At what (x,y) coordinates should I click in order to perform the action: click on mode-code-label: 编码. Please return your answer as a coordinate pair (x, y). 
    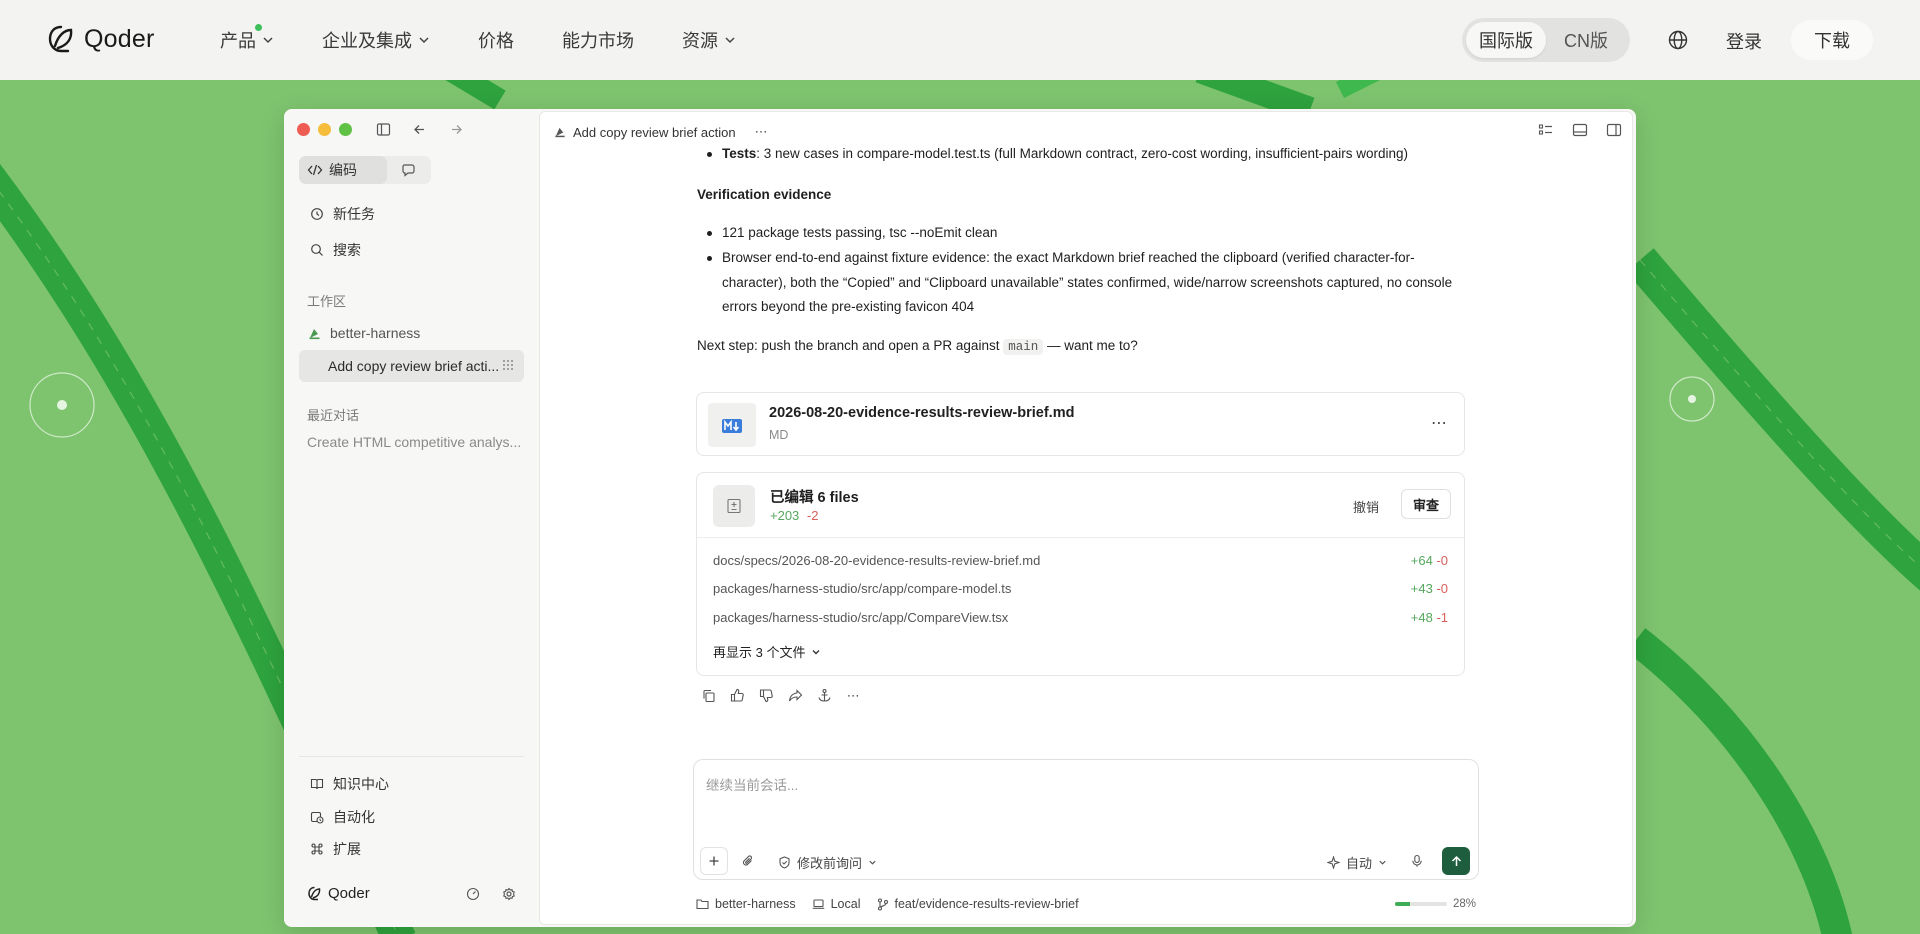
    Looking at the image, I should click on (343, 170).